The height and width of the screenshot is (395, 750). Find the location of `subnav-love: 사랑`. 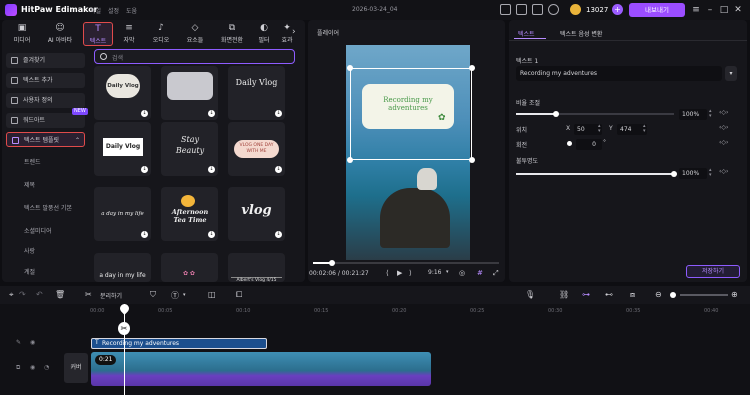

subnav-love: 사랑 is located at coordinates (29, 250).